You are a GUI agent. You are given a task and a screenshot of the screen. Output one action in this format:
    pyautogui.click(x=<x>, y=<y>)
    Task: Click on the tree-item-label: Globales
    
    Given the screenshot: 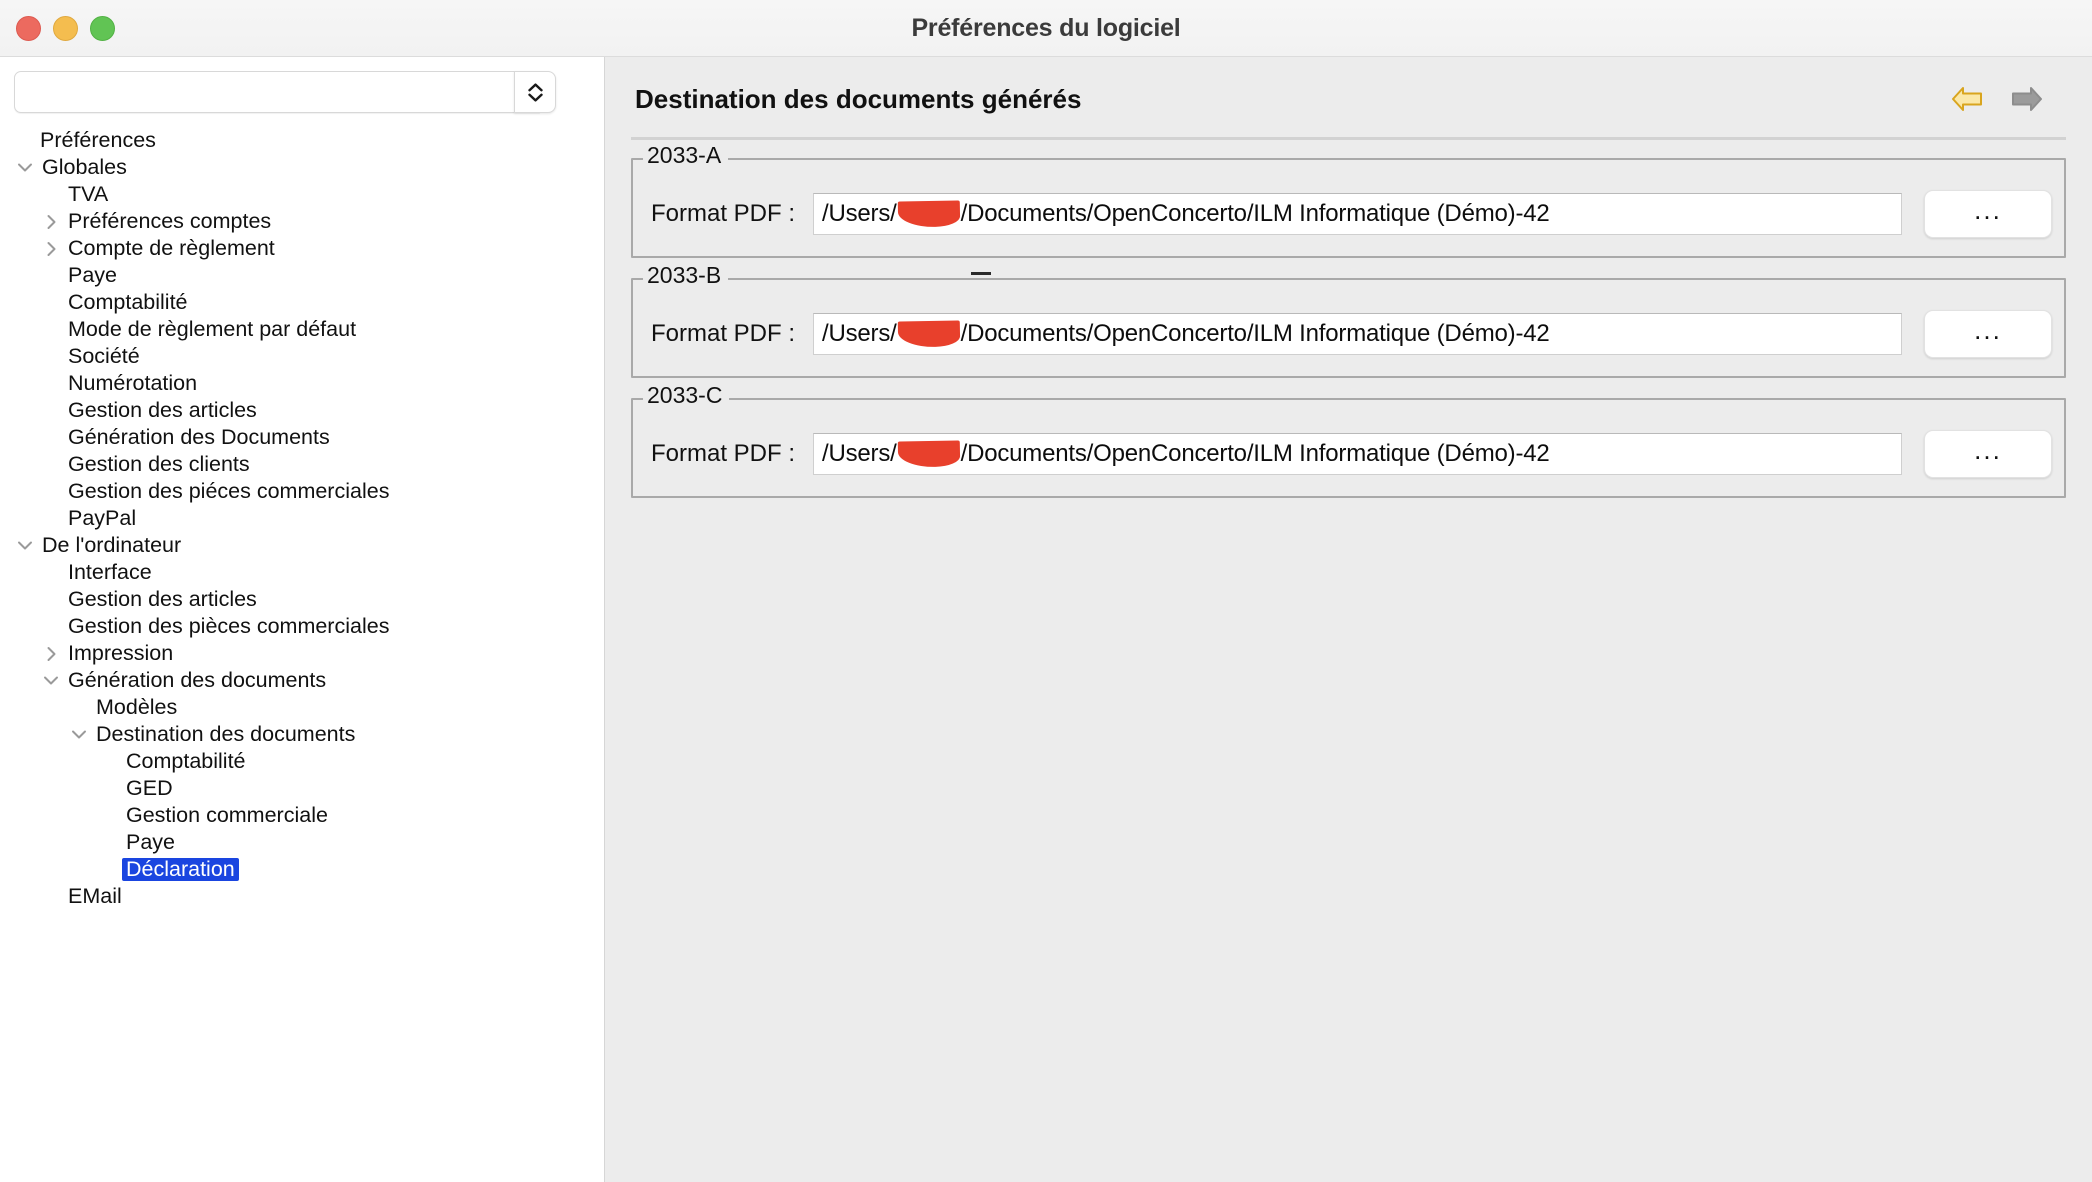 What is the action you would take?
    pyautogui.click(x=84, y=166)
    